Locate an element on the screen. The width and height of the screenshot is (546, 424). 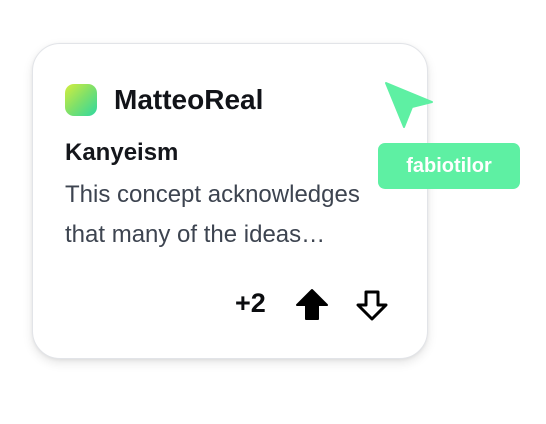
post-title: Kanyeism is located at coordinates (122, 152).